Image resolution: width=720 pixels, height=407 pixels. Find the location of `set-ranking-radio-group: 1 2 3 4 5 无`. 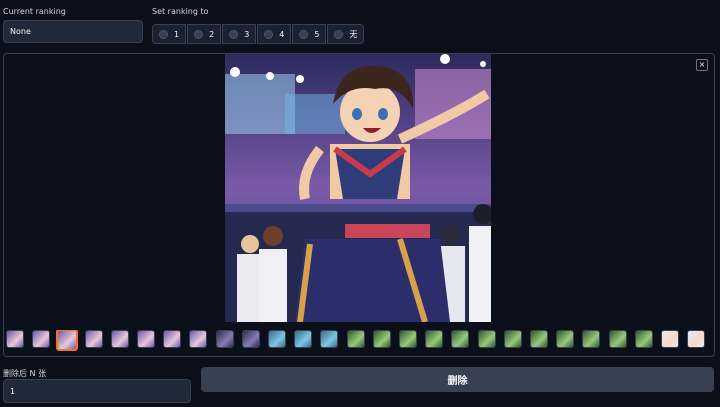

set-ranking-radio-group: 1 2 3 4 5 无 is located at coordinates (258, 34).